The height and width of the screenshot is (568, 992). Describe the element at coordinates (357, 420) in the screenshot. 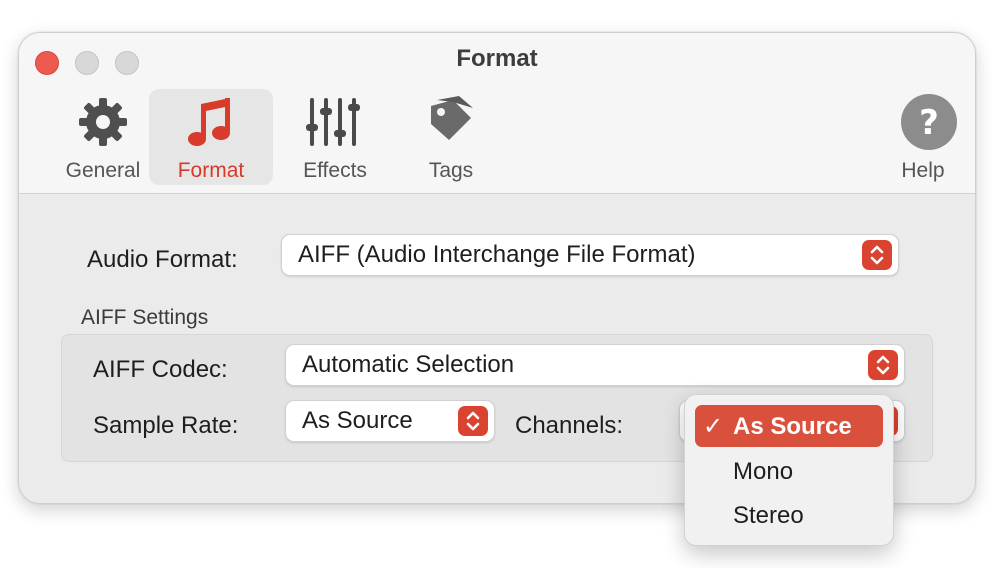

I see `sample-rate-value: As Source` at that location.